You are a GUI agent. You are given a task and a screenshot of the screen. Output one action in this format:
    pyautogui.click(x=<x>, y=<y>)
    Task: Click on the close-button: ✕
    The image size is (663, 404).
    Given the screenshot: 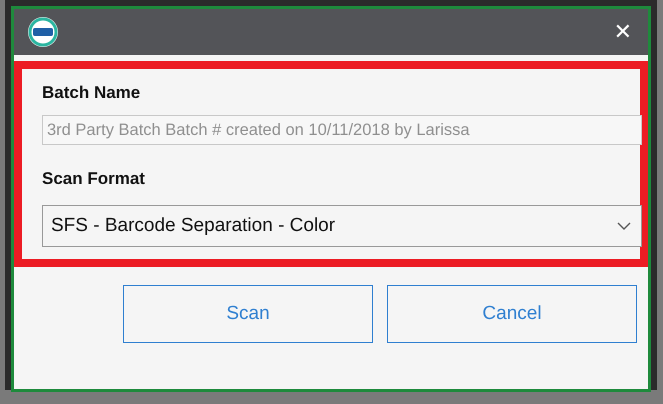 What is the action you would take?
    pyautogui.click(x=623, y=32)
    